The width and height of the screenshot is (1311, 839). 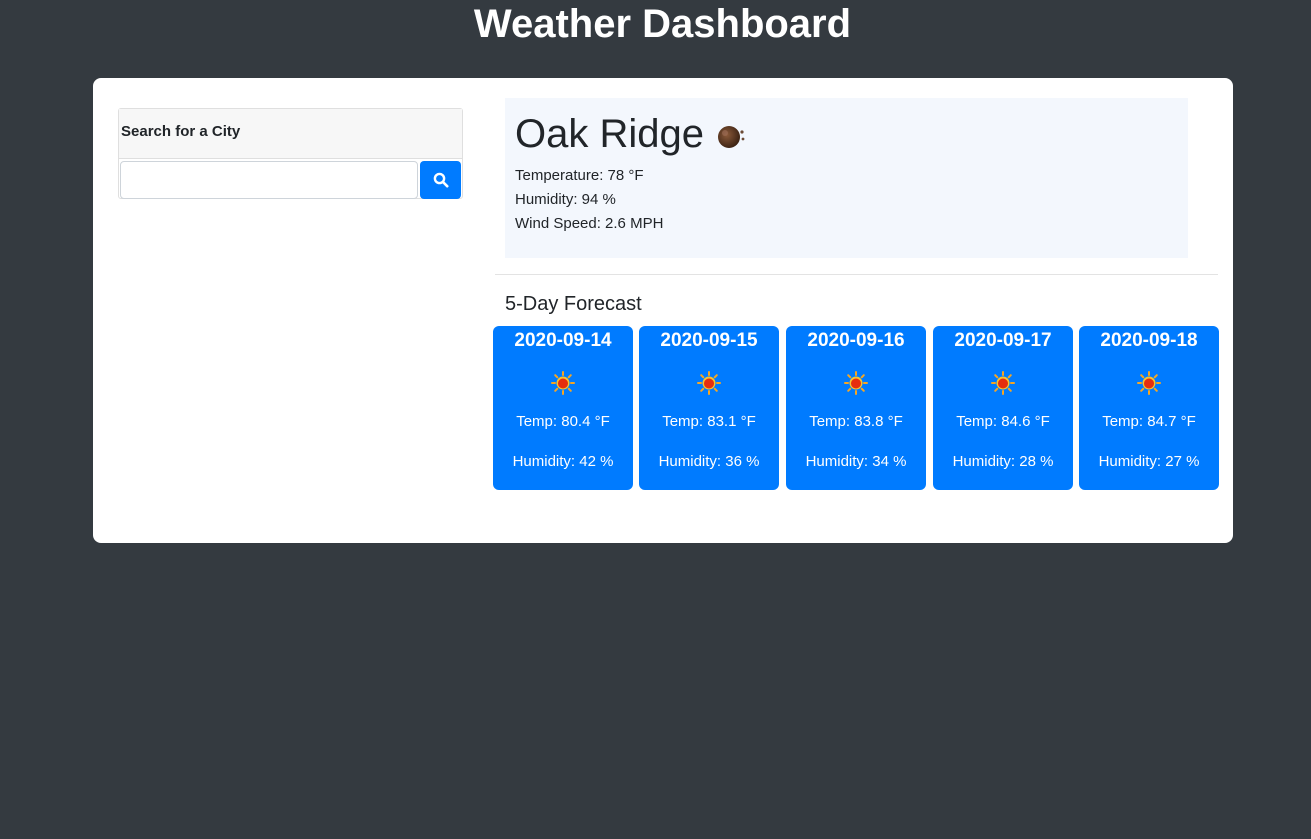 What do you see at coordinates (856, 340) in the screenshot?
I see `forecast-date: 2020-09-16` at bounding box center [856, 340].